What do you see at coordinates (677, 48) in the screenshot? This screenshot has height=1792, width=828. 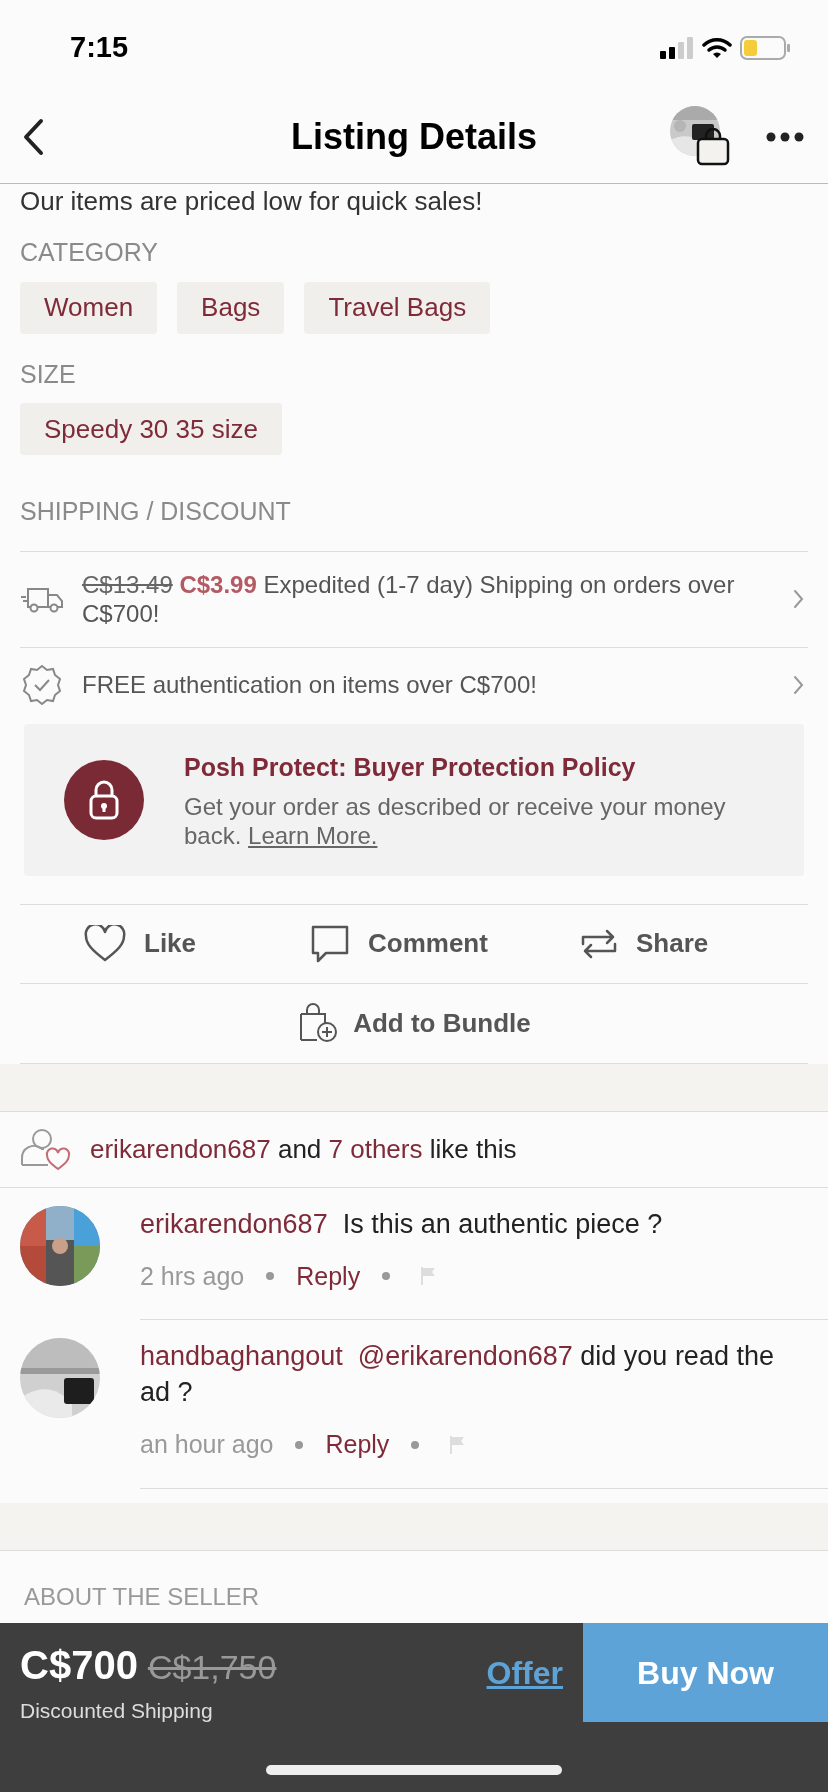 I see `signal-icon` at bounding box center [677, 48].